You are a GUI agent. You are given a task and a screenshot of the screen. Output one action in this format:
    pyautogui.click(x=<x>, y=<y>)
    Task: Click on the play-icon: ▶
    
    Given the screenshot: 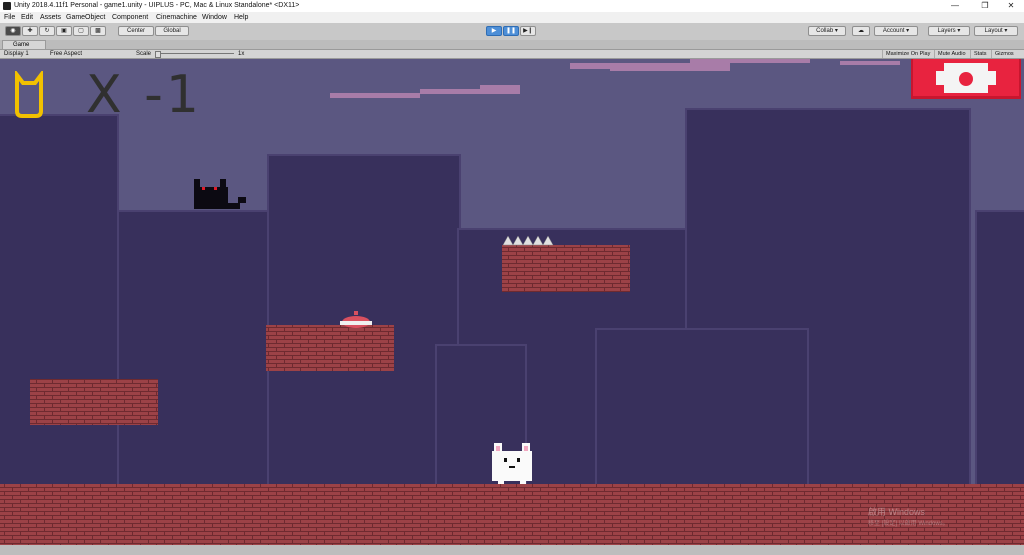 What is the action you would take?
    pyautogui.click(x=494, y=31)
    